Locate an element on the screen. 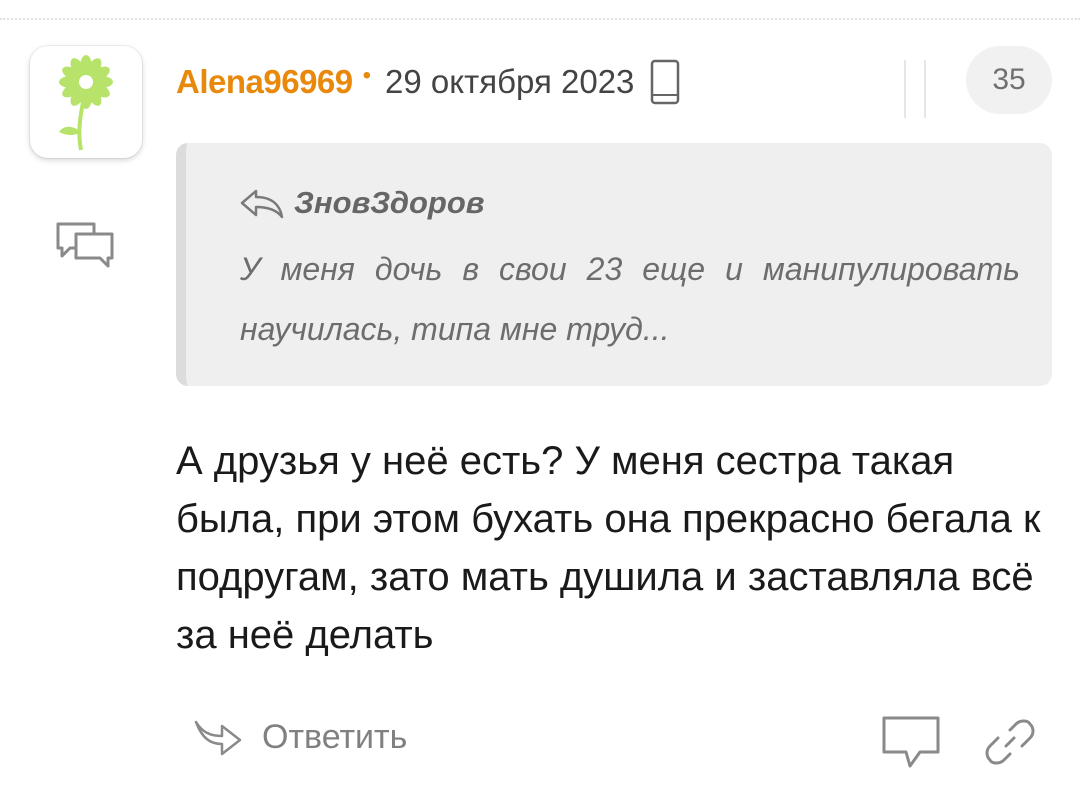 This screenshot has width=1080, height=789. flower-avatar-icon is located at coordinates (86, 103).